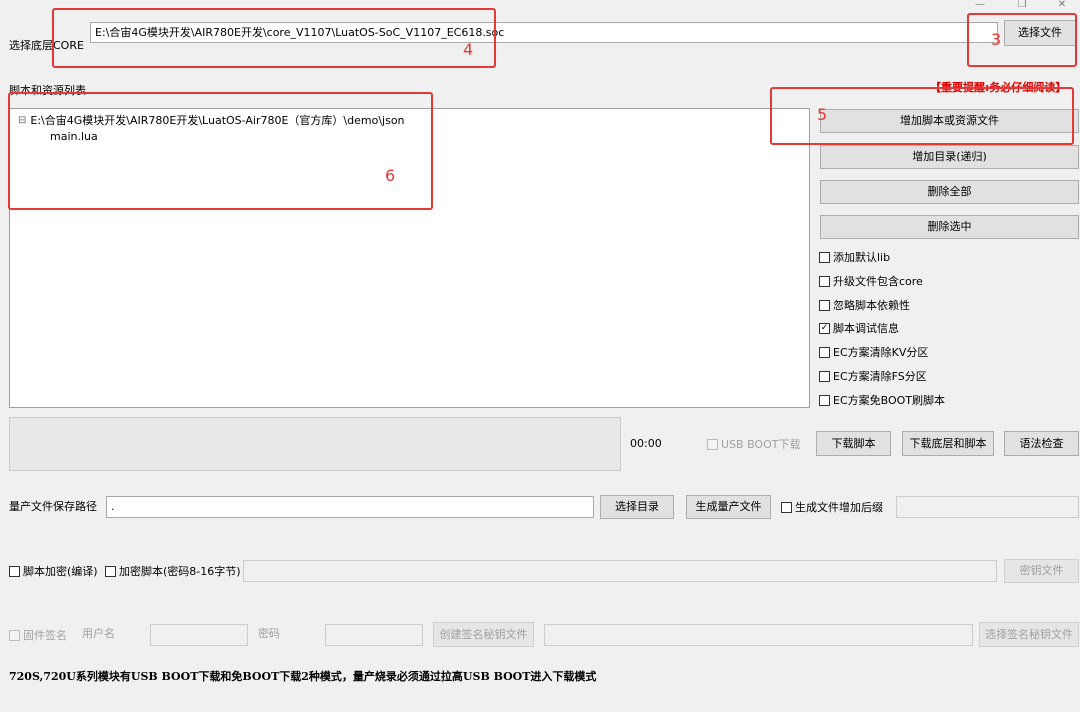  I want to click on suffix-checkbox: 生成文件增加后缀, so click(832, 507).